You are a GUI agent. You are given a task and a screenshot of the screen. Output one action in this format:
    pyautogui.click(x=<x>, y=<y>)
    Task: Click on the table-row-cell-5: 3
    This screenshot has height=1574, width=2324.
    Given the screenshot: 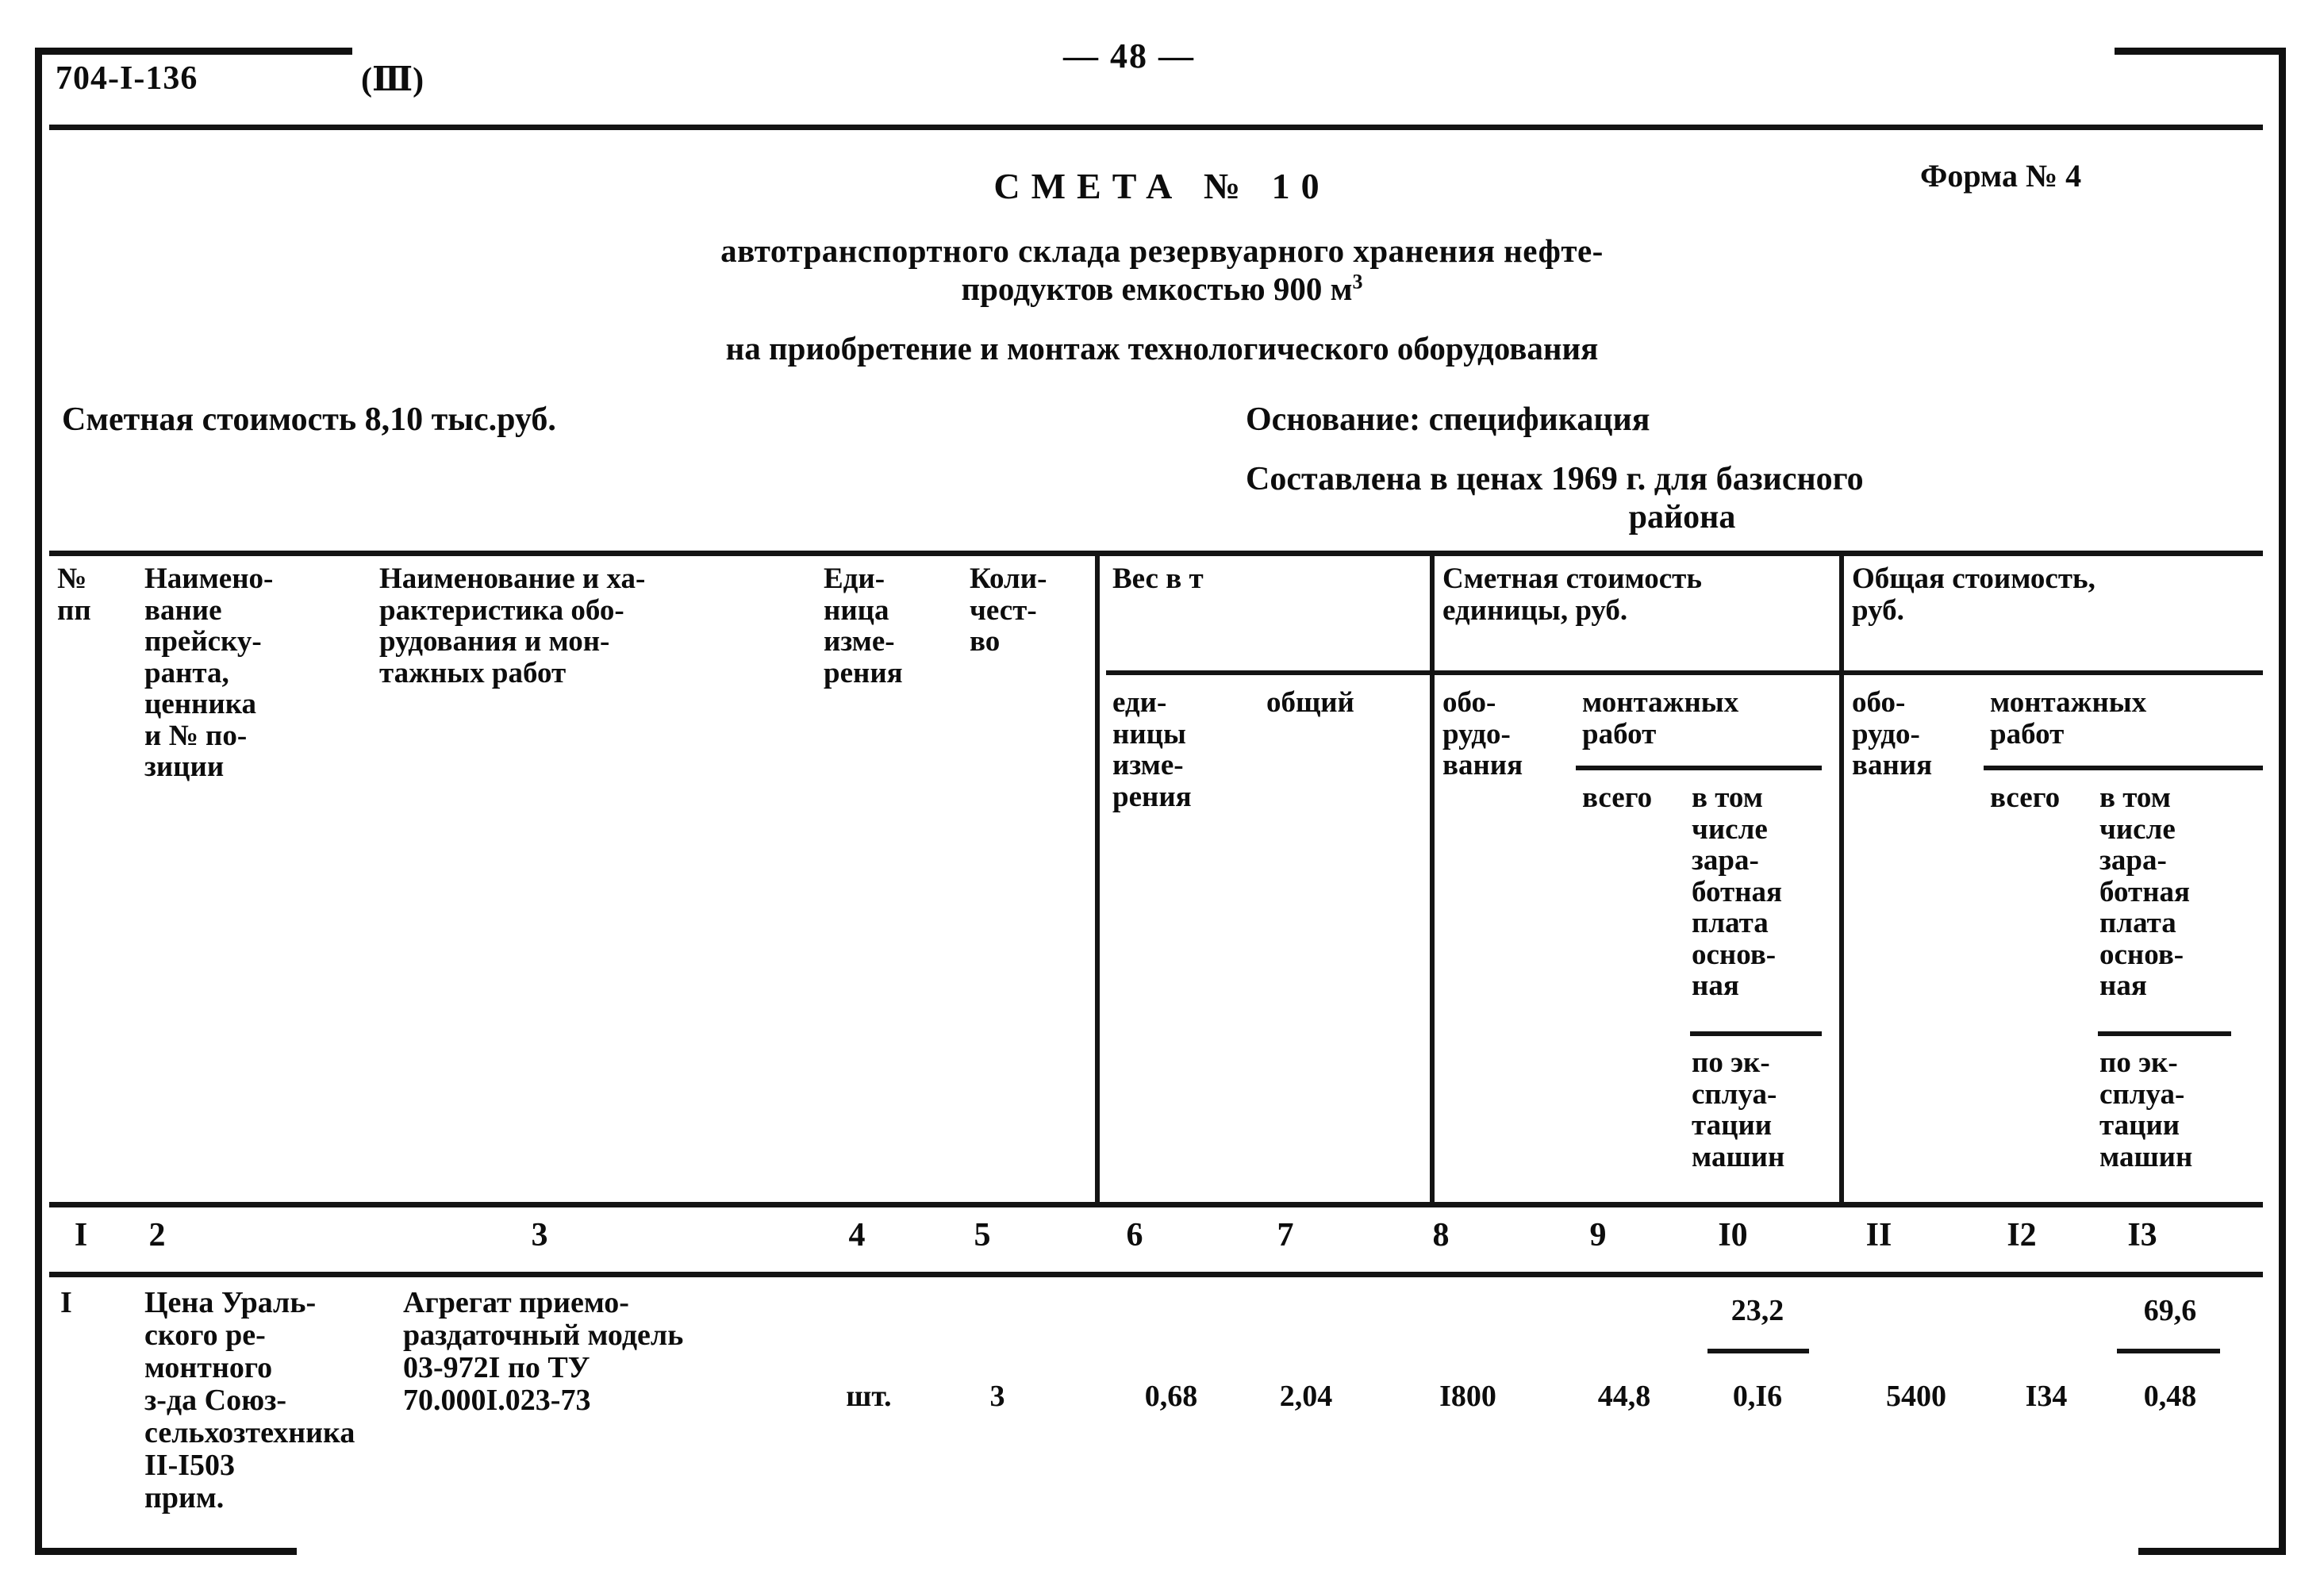 What is the action you would take?
    pyautogui.click(x=997, y=1396)
    